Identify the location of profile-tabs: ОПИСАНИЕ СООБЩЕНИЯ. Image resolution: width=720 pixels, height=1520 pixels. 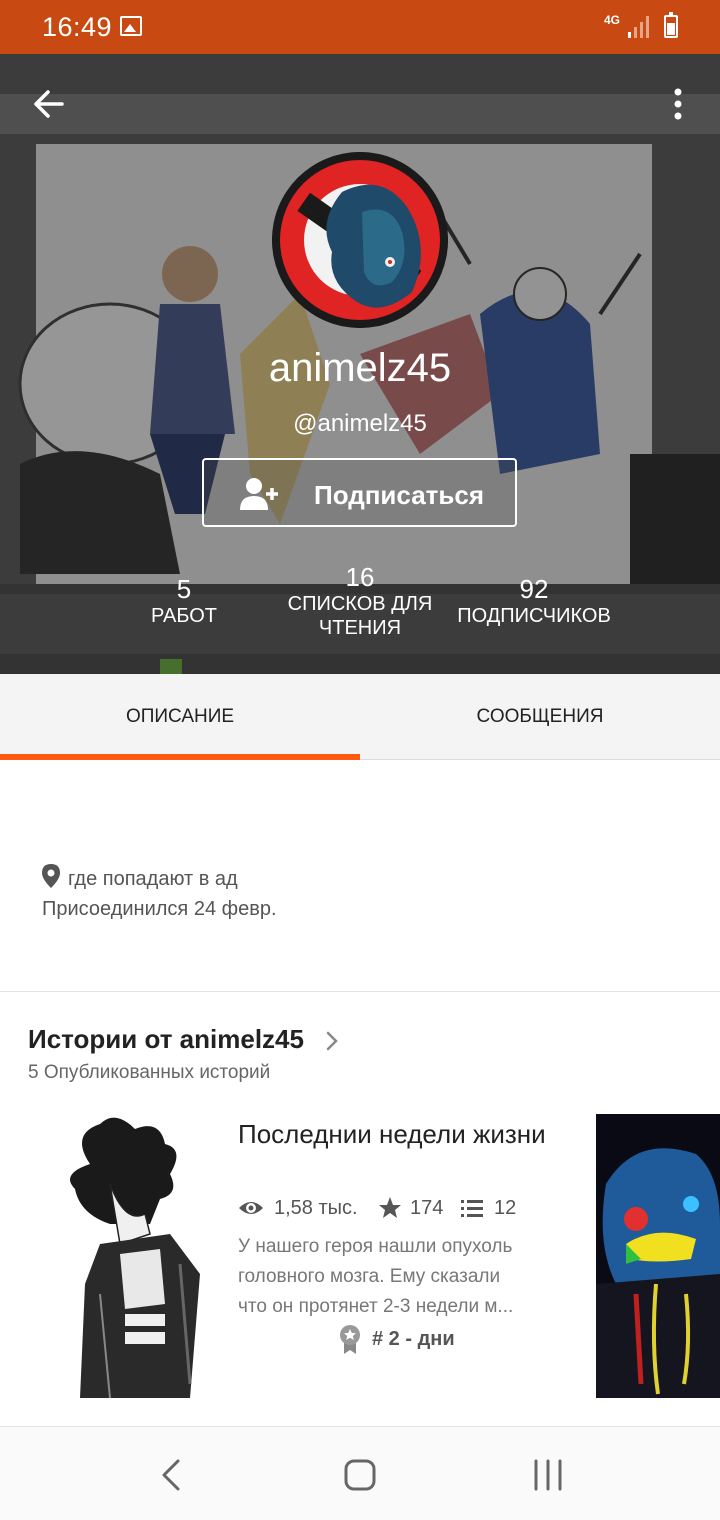
(360, 717).